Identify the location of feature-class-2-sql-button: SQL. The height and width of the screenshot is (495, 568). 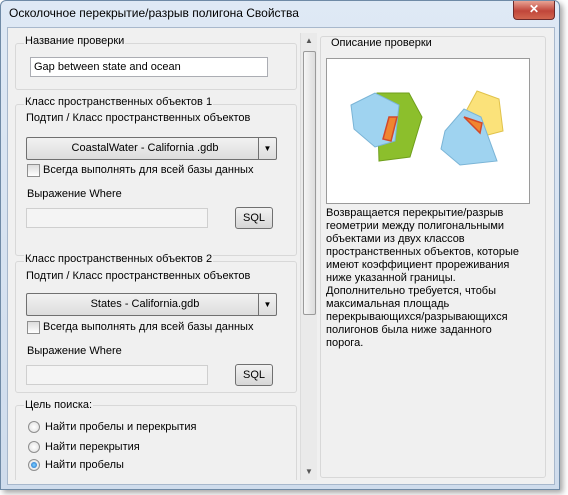
(254, 375).